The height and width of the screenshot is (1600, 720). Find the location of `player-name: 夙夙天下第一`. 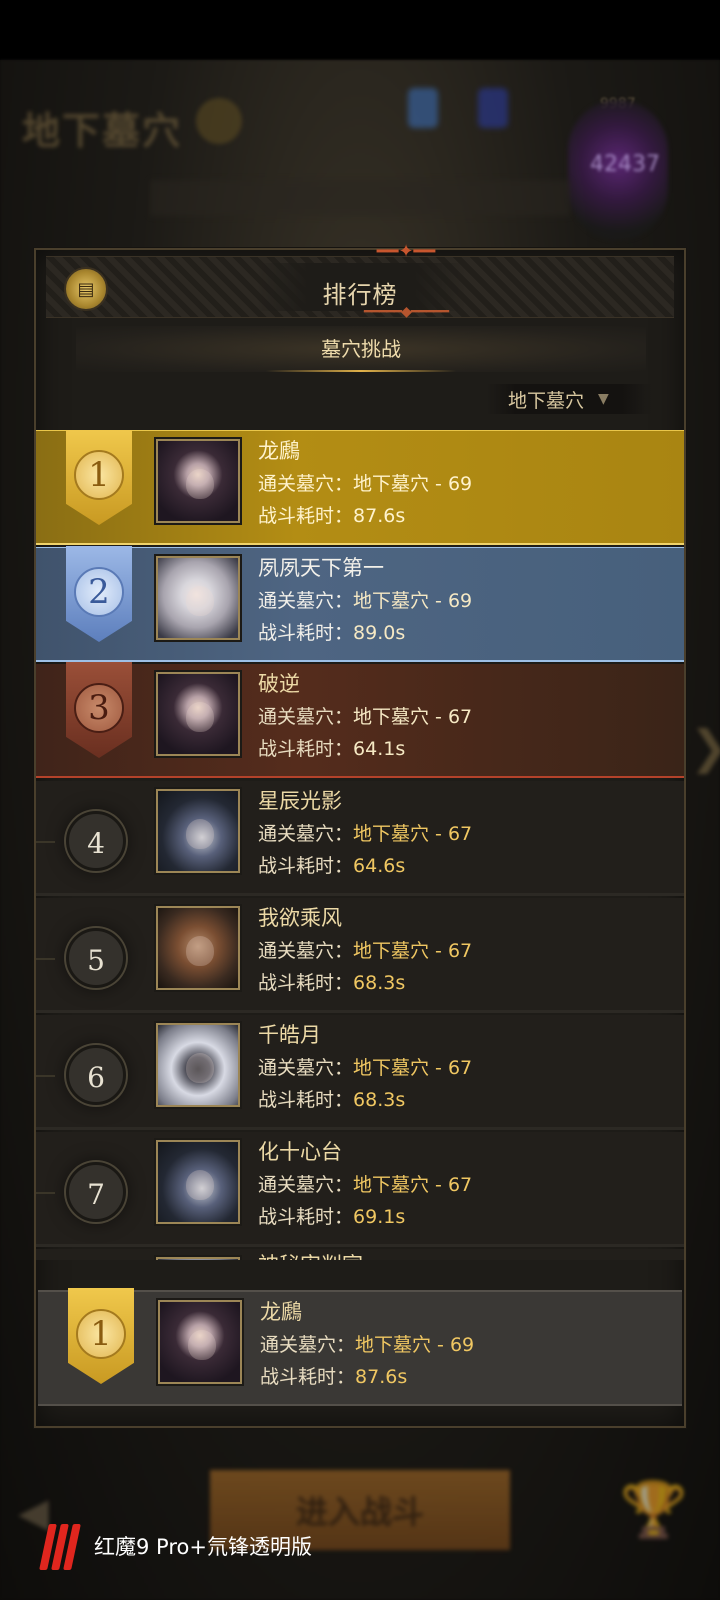

player-name: 夙夙天下第一 is located at coordinates (321, 568).